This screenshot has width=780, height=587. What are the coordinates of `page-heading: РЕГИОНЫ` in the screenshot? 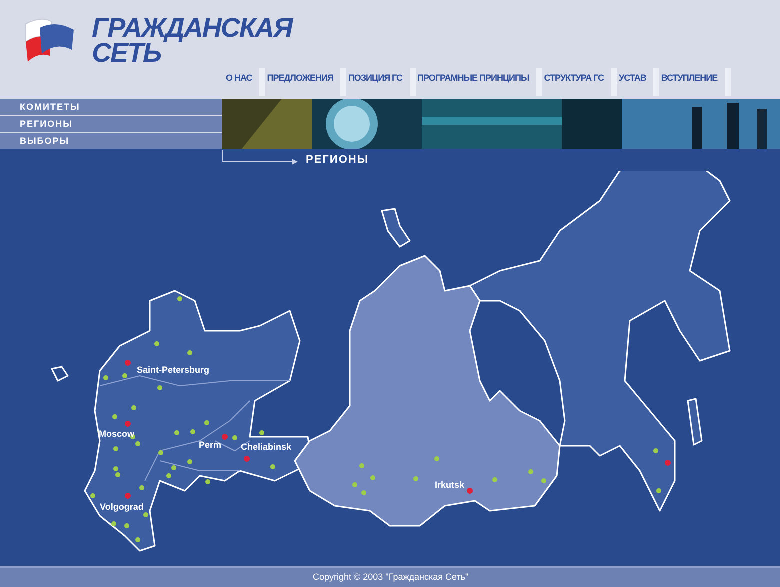 It's located at (338, 160).